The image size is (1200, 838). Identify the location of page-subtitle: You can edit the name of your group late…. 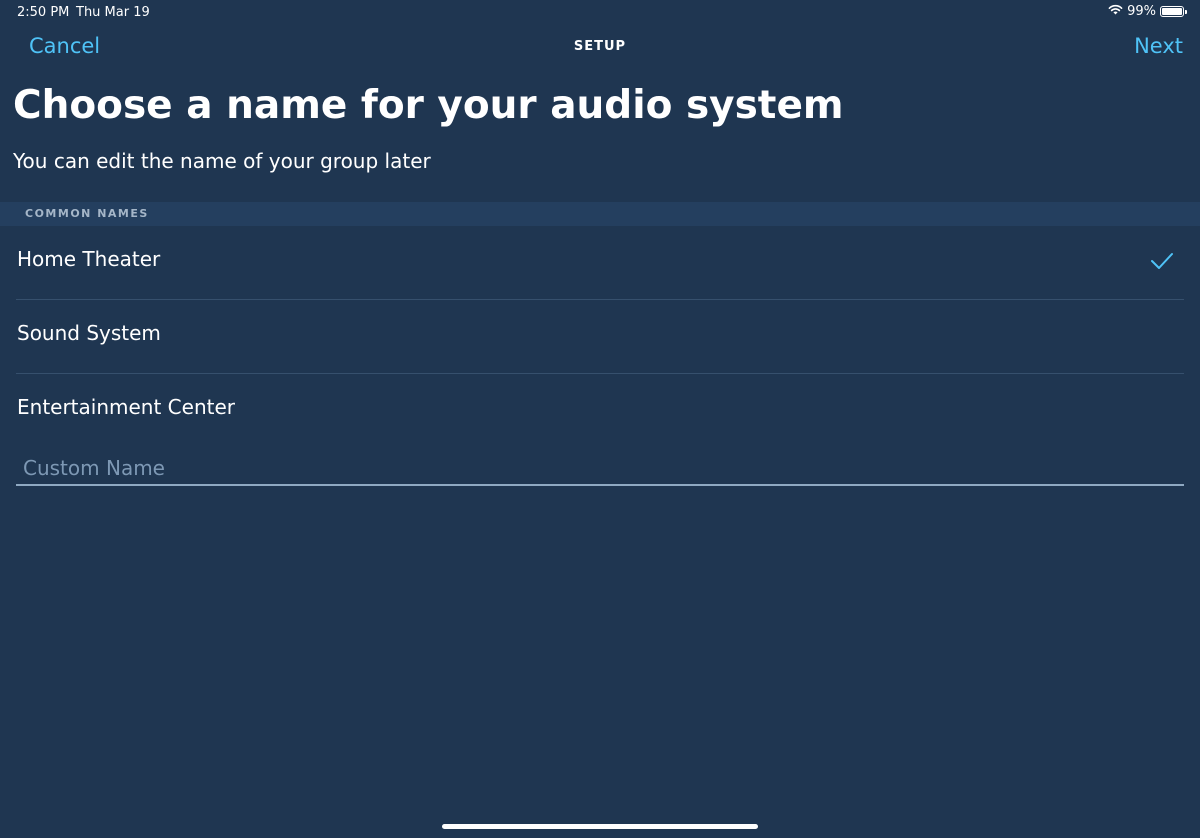
(222, 161).